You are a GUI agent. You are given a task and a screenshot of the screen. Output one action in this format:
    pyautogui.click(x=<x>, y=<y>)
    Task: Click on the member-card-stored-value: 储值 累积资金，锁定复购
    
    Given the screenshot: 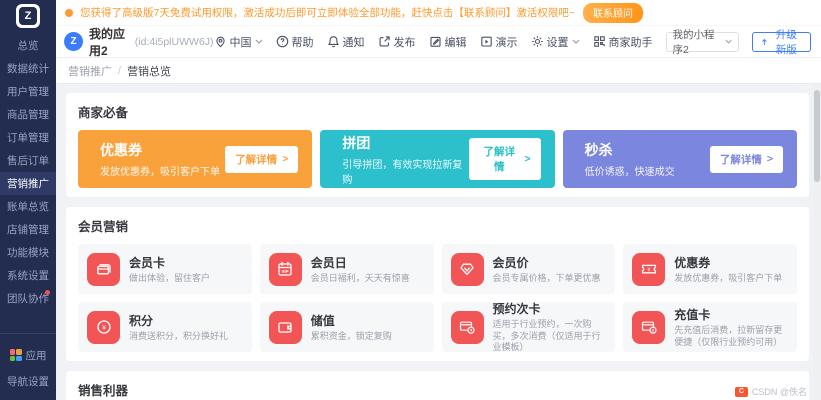 What is the action you would take?
    pyautogui.click(x=346, y=327)
    